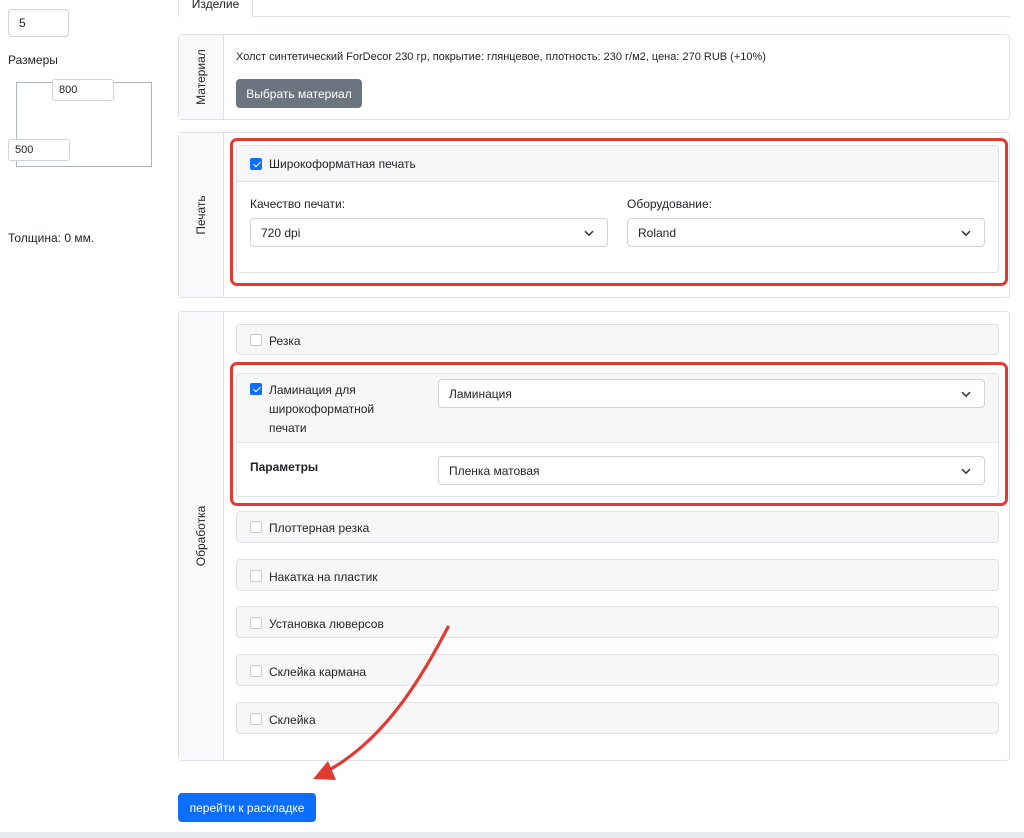  I want to click on width-input, so click(83, 90).